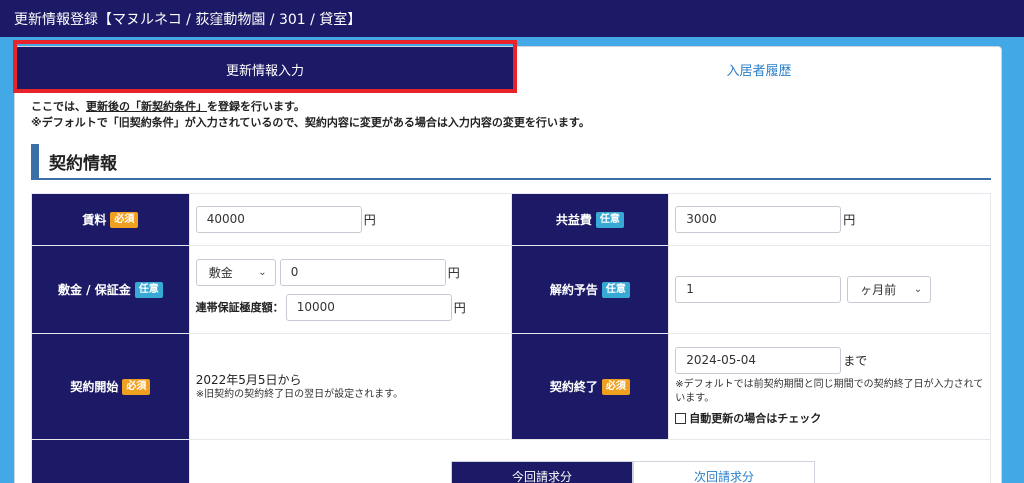  I want to click on tab-current-billing: 今回請求分, so click(542, 472).